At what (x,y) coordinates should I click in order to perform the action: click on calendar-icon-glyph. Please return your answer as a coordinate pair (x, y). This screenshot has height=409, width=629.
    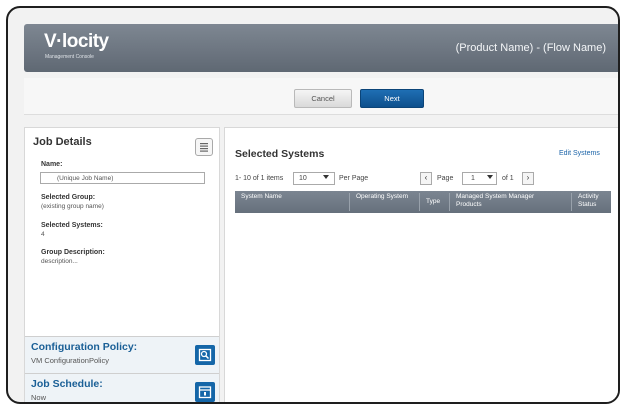
    Looking at the image, I should click on (205, 392).